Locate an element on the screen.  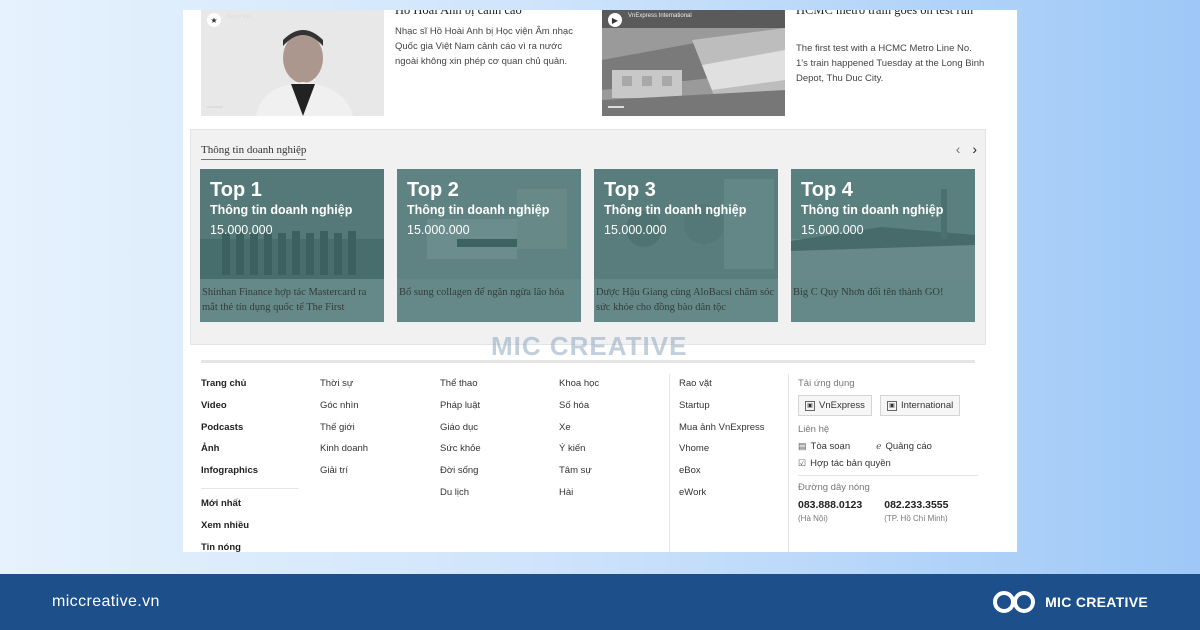
footer-link: Podcasts is located at coordinates (229, 433).